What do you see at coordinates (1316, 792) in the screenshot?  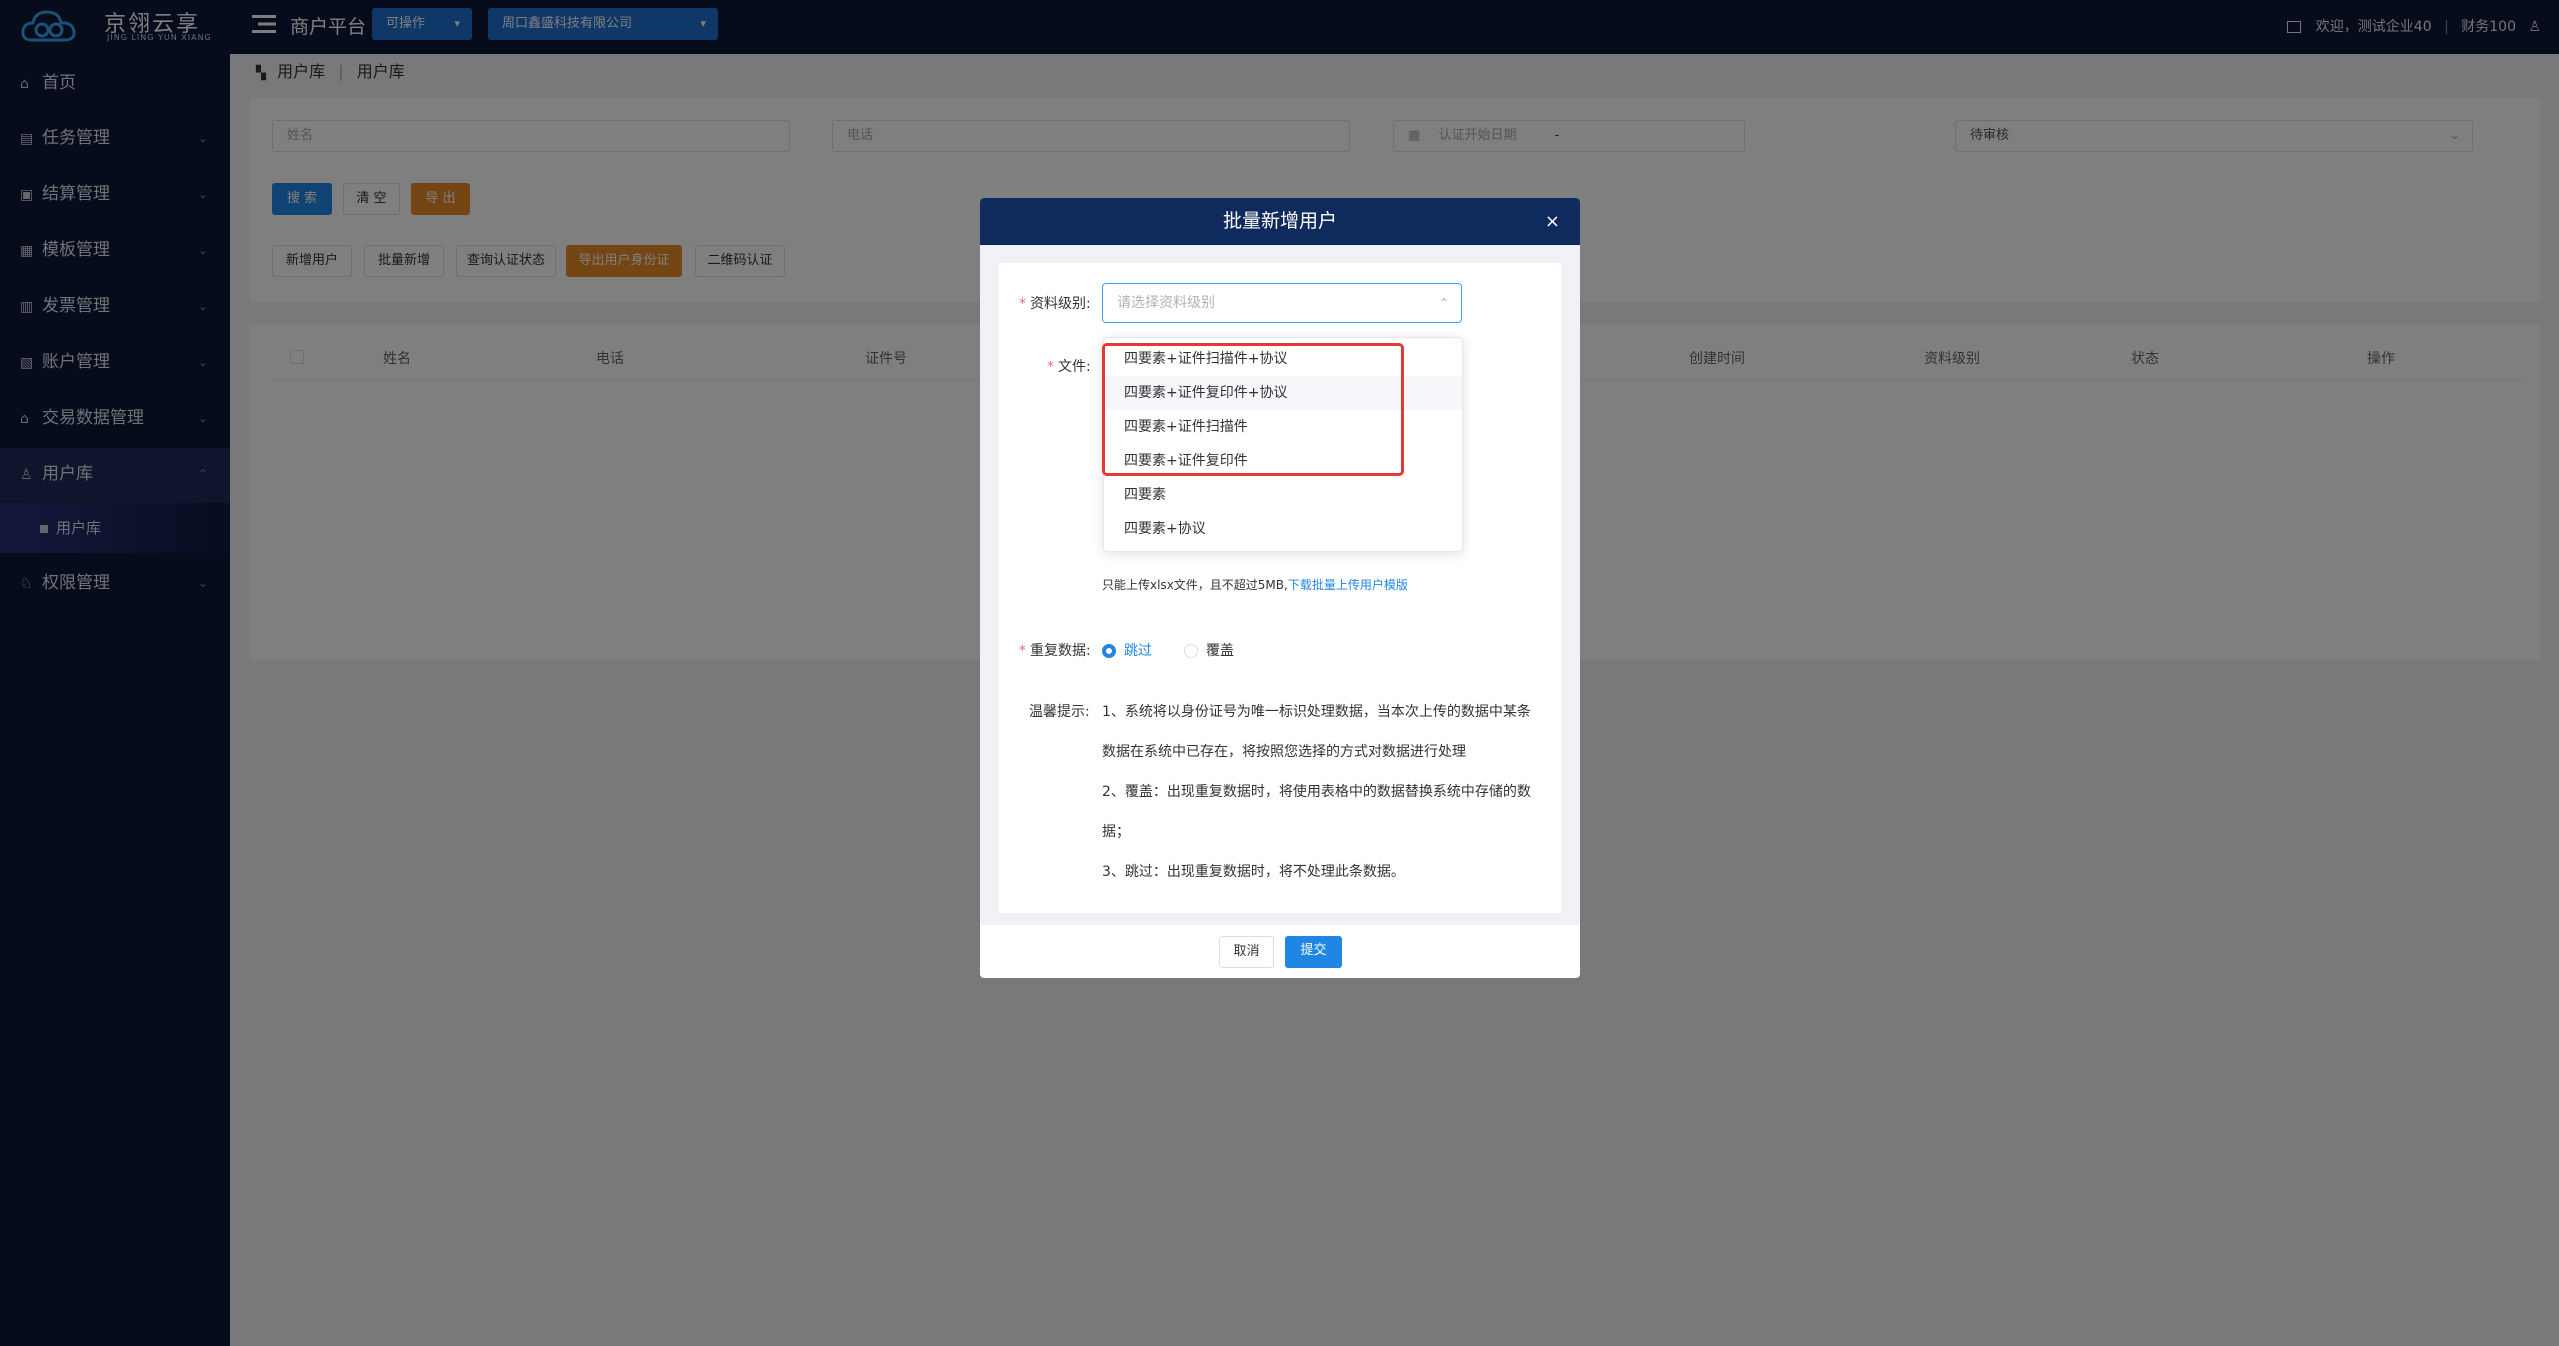 I see `tip-line: 2、覆盖：出现重复数据时，将使用表格中的数据替换系统中存储的数` at bounding box center [1316, 792].